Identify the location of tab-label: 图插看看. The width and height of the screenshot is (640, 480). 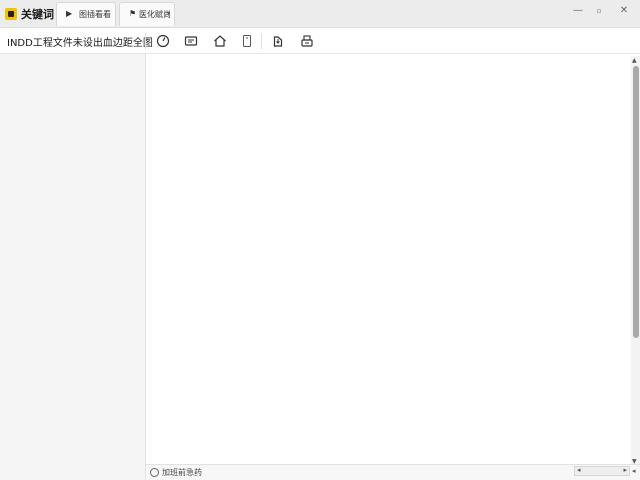
(95, 14).